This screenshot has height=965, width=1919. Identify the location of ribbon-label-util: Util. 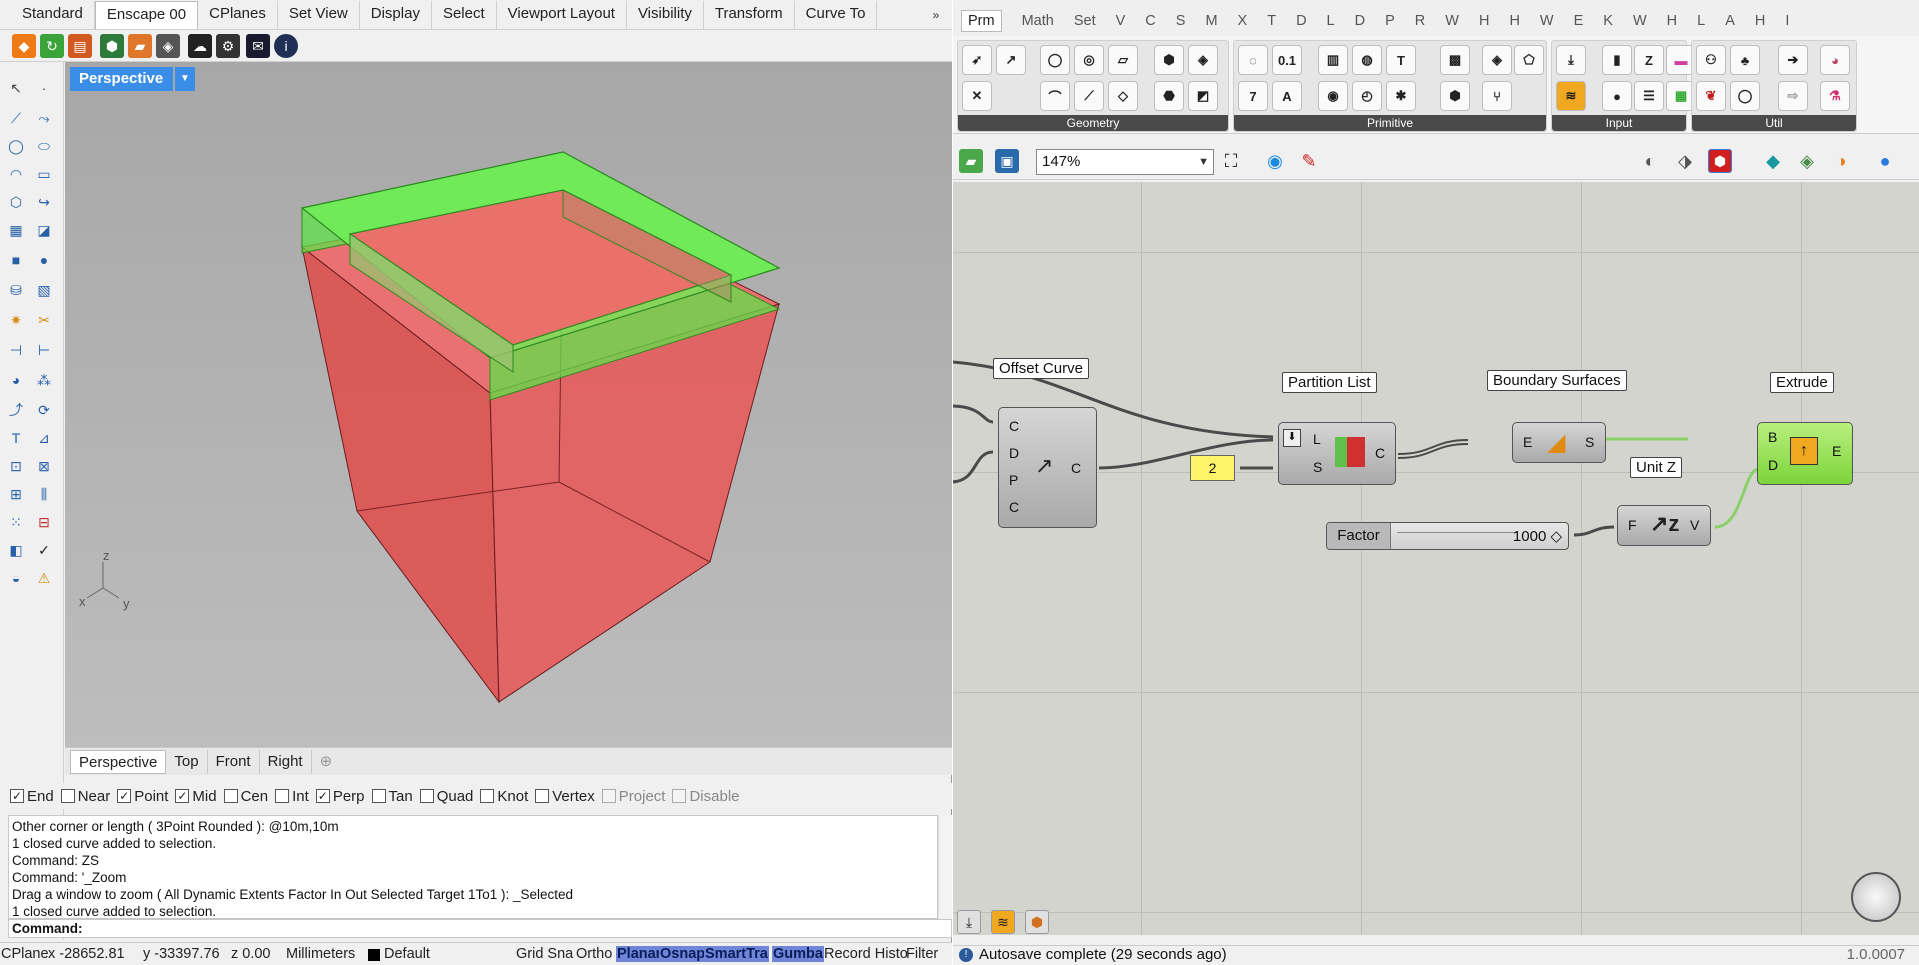
(1774, 123).